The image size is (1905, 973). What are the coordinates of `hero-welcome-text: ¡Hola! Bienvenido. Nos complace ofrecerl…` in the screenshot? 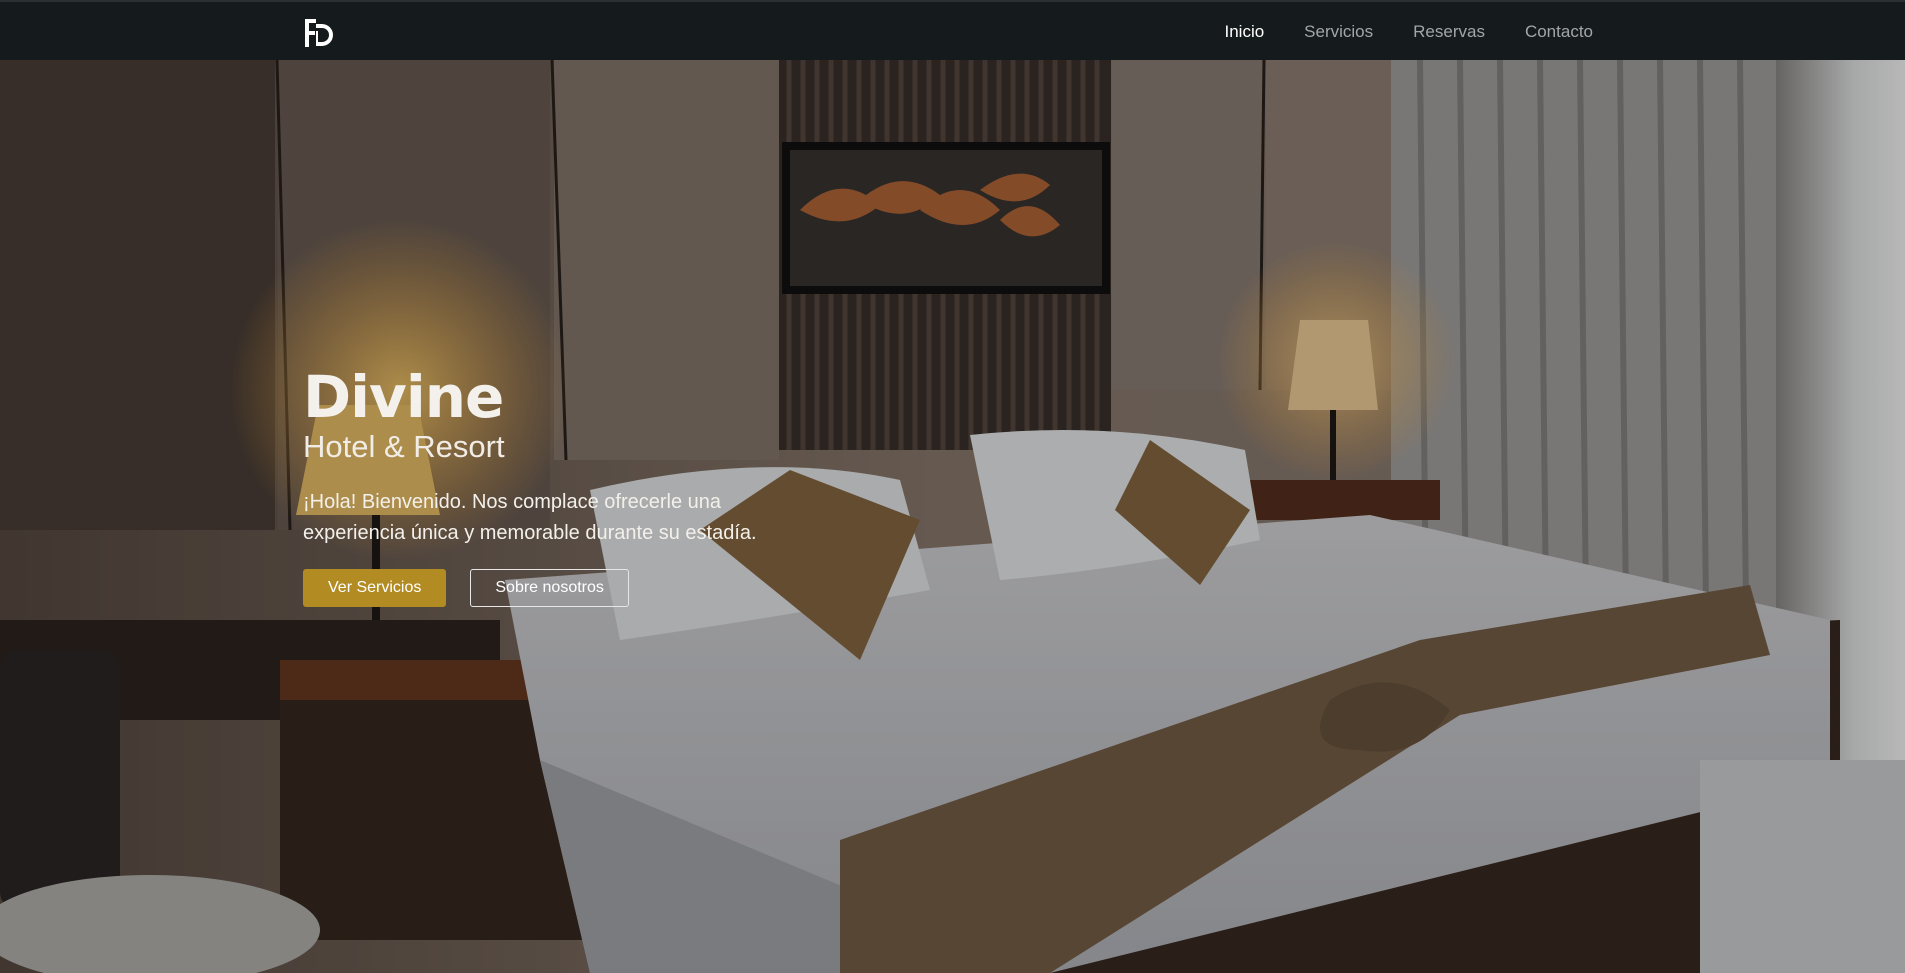 It's located at (530, 517).